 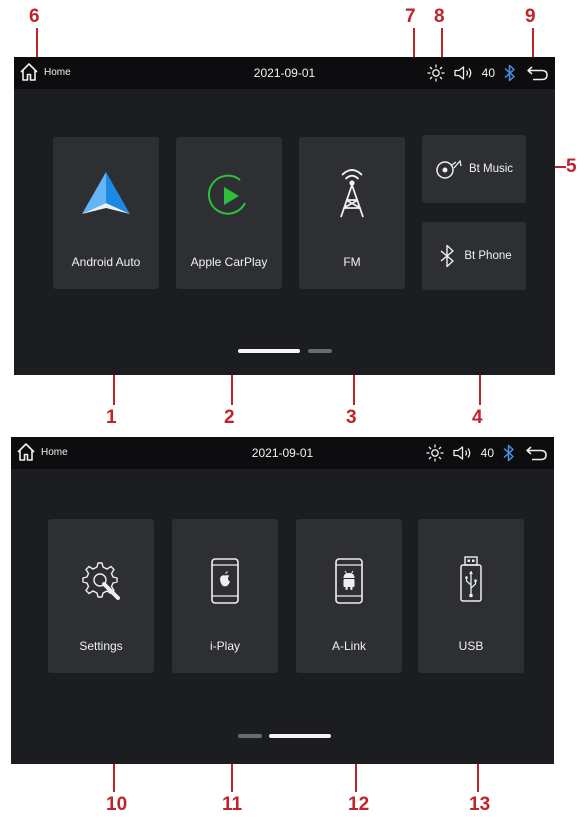 I want to click on apple-carplay-tile: Apple CarPlay, so click(x=229, y=213).